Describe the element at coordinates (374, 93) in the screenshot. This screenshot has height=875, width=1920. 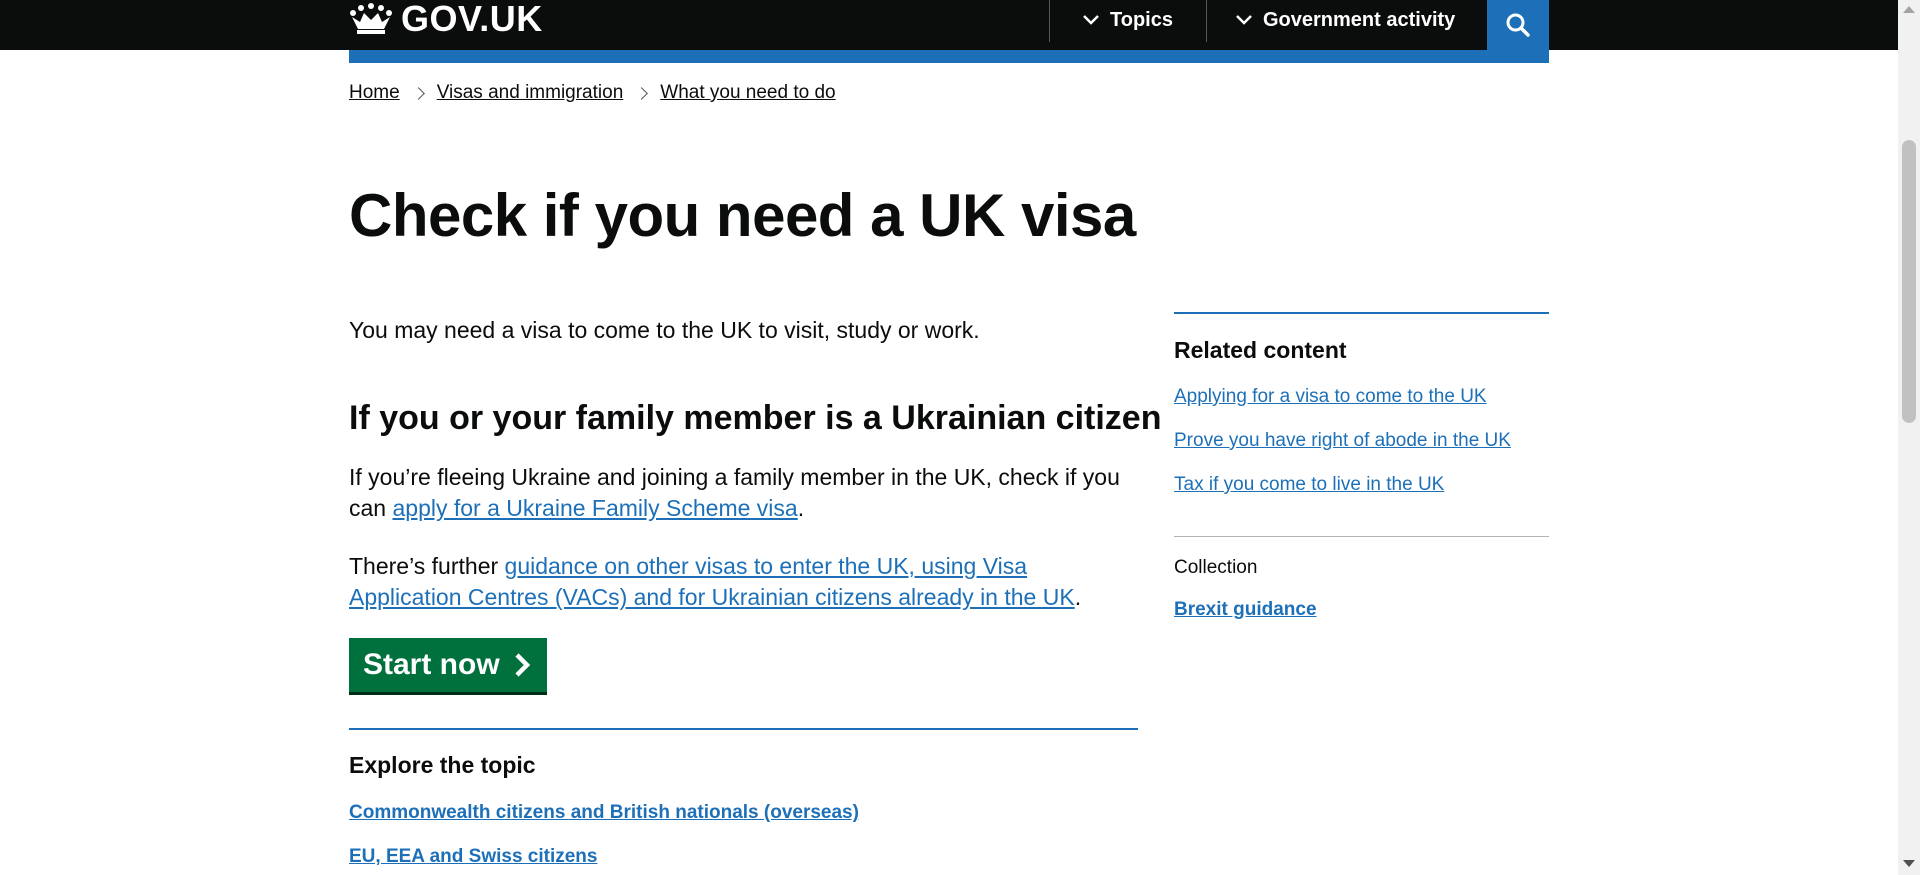
I see `breadcrumb-home-link: Home` at that location.